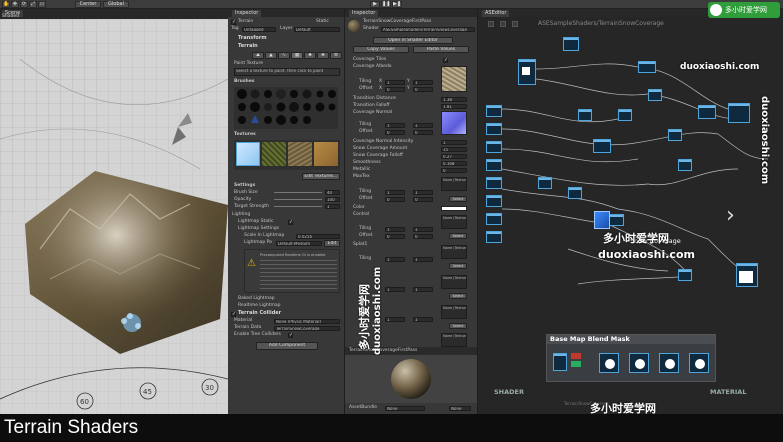 The image size is (783, 442). What do you see at coordinates (454, 340) in the screenshot?
I see `splat4-slot: None (Texture)` at bounding box center [454, 340].